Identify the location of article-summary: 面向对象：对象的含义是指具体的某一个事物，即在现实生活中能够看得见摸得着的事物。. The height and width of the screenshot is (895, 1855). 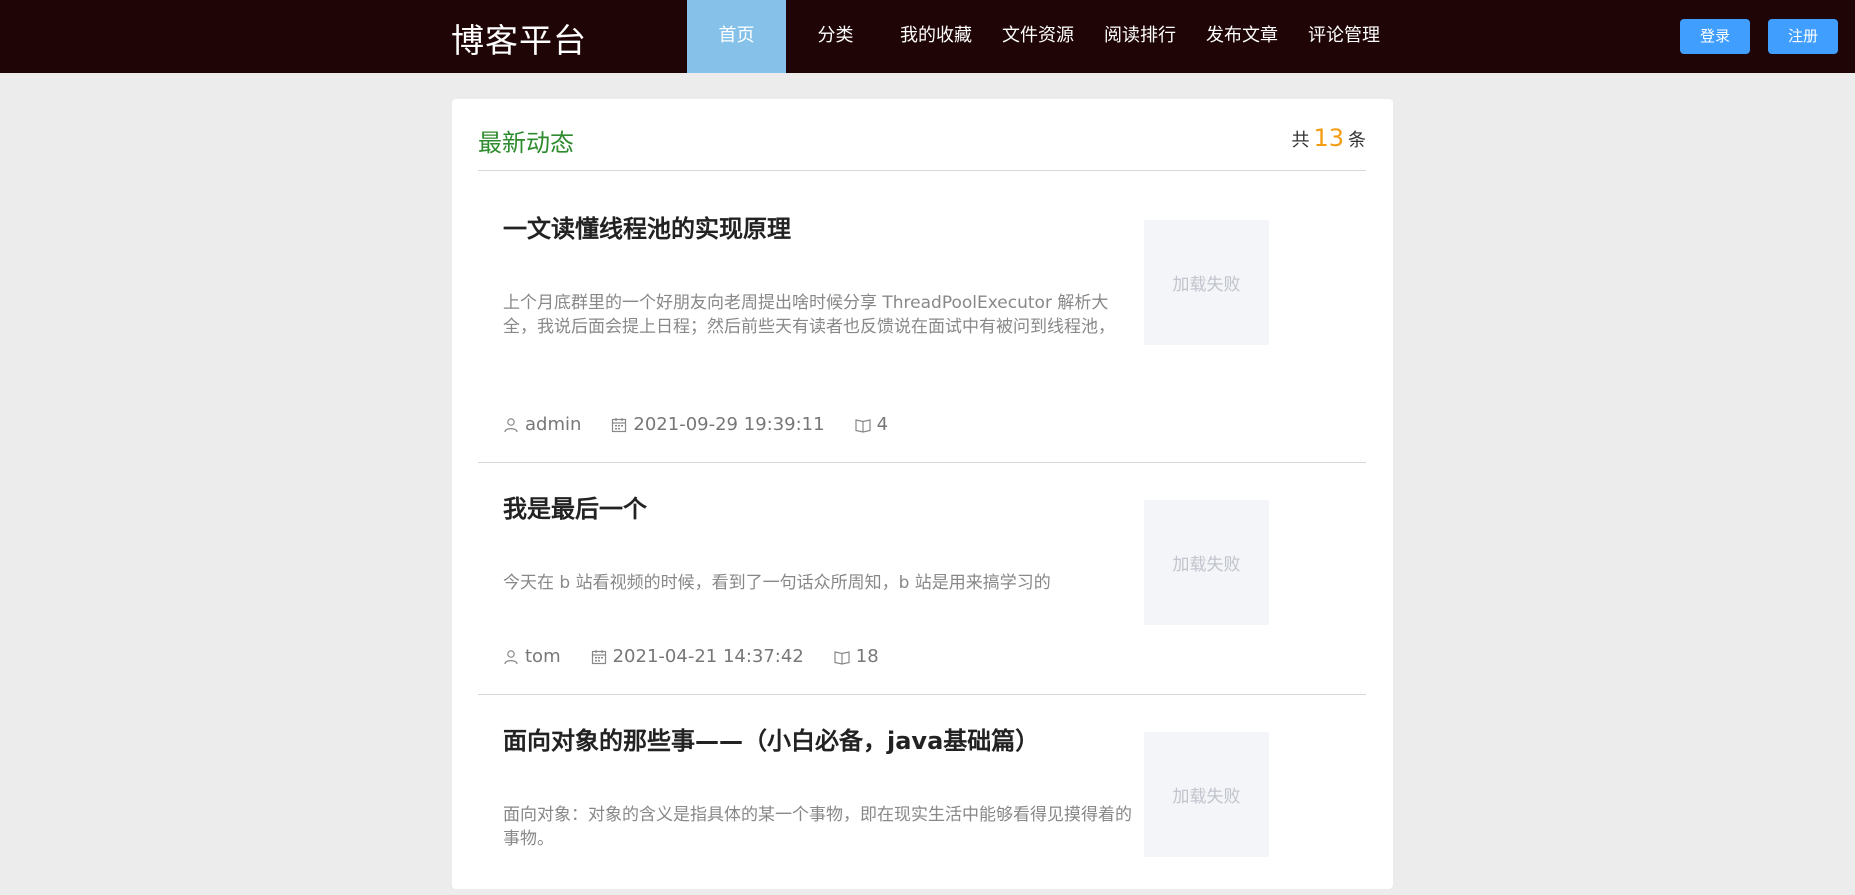
(817, 827).